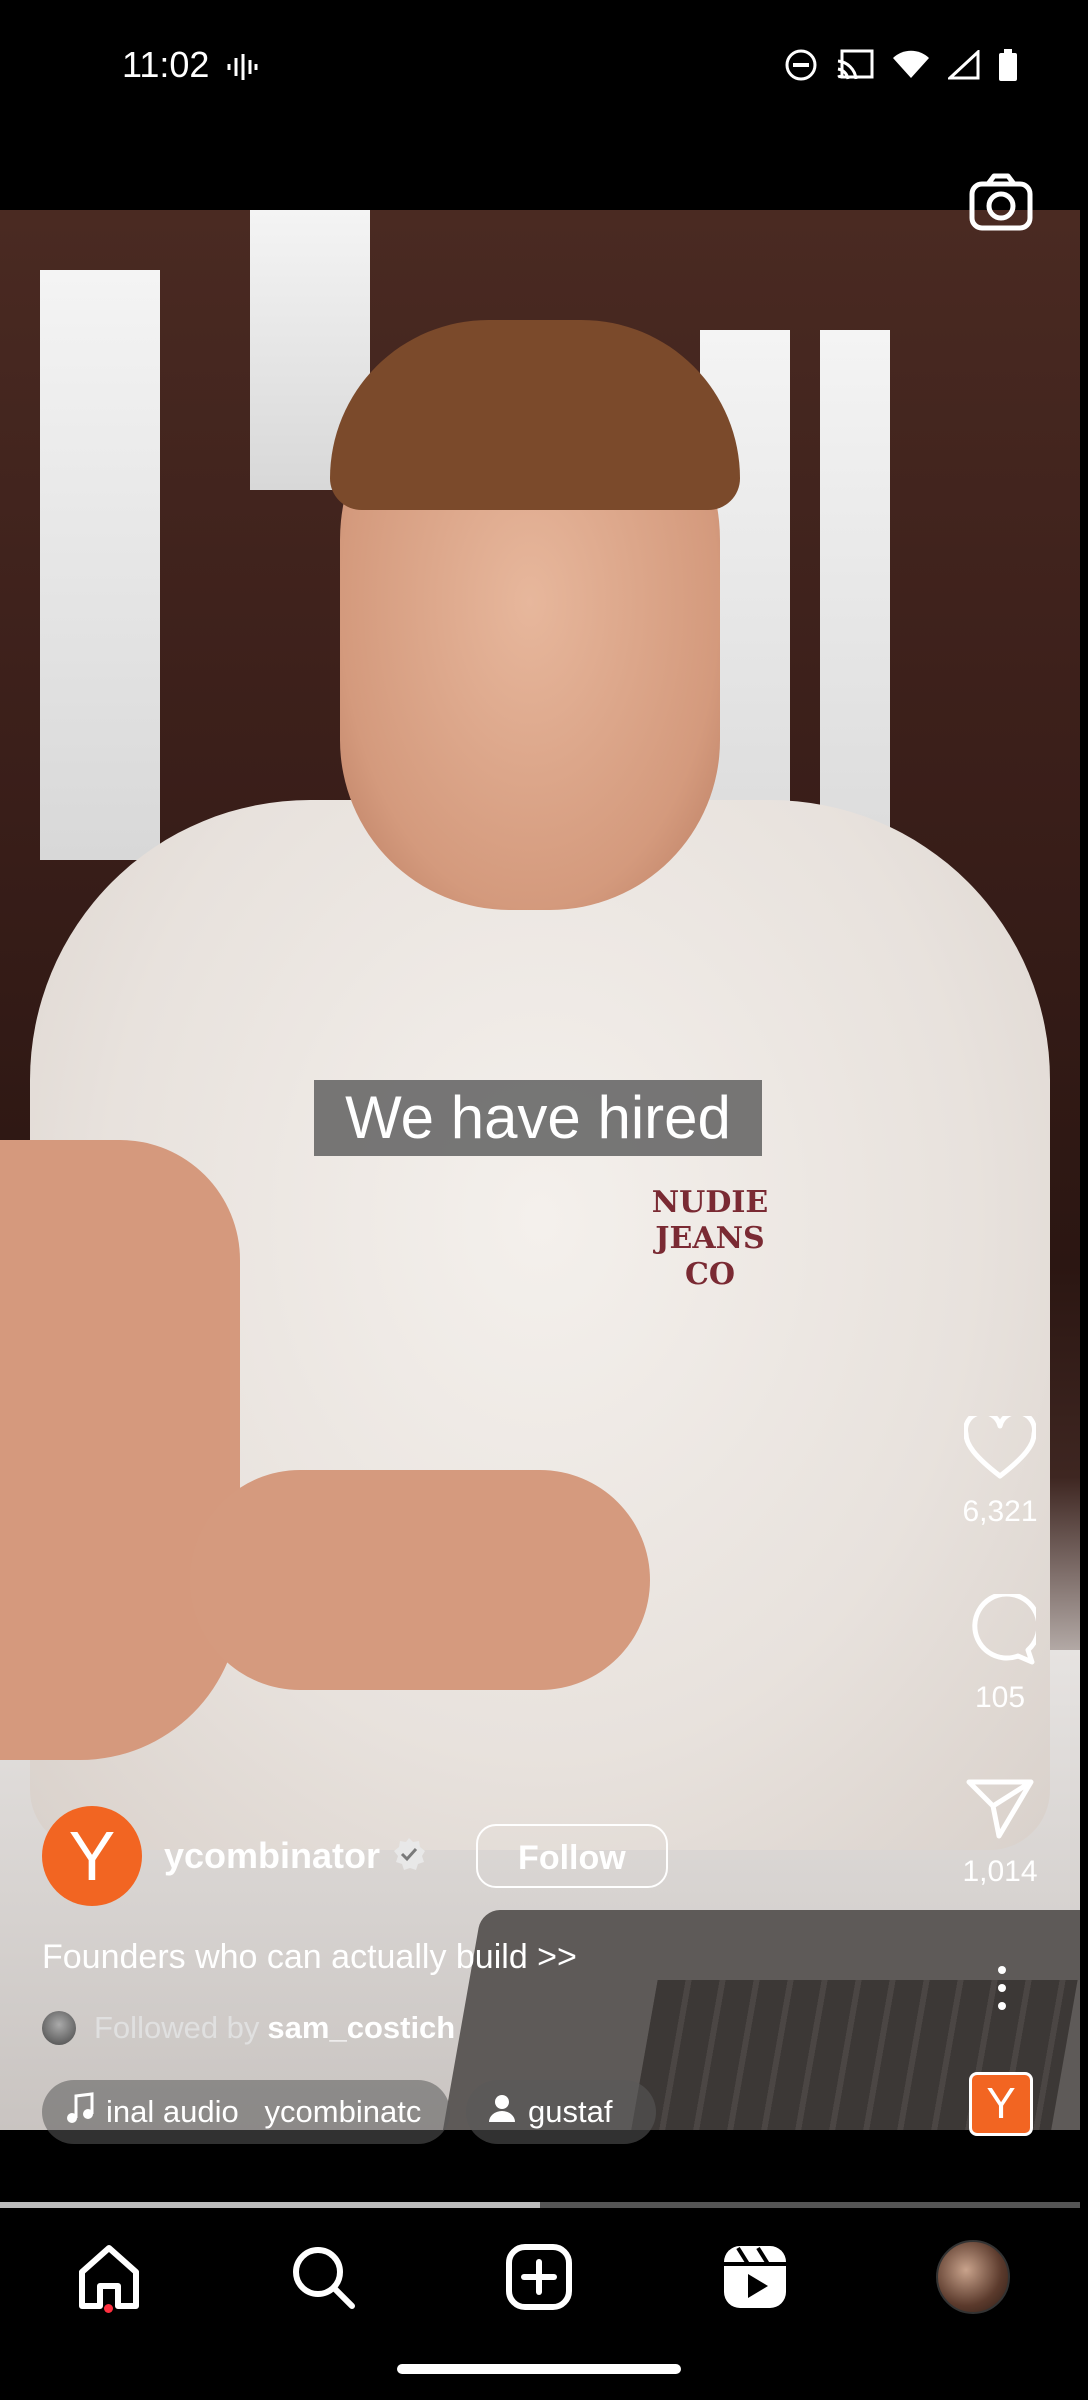 The image size is (1088, 2400). I want to click on shirt-logo: NUDIE JEANS CO, so click(710, 1238).